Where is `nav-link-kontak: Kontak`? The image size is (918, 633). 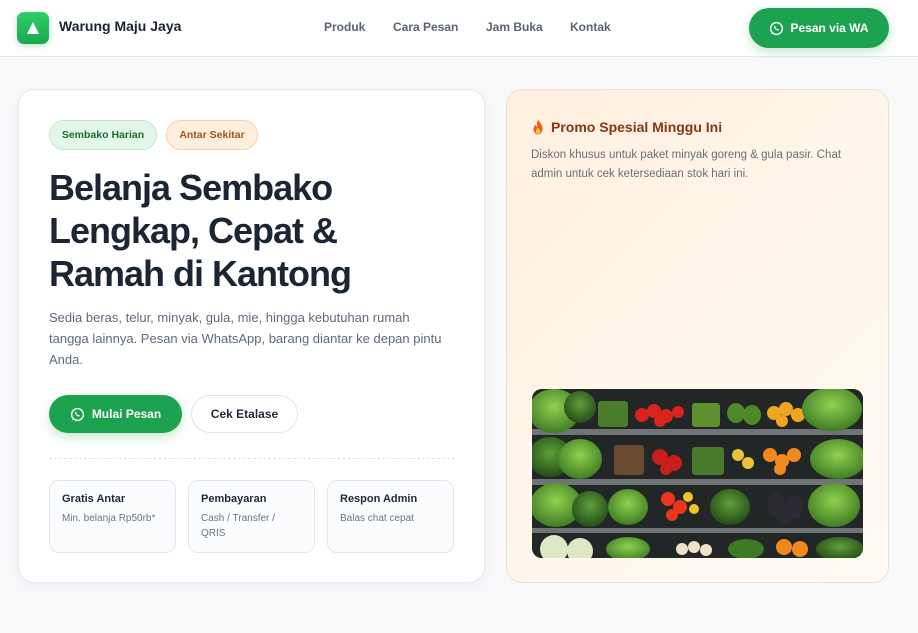
nav-link-kontak: Kontak is located at coordinates (590, 27).